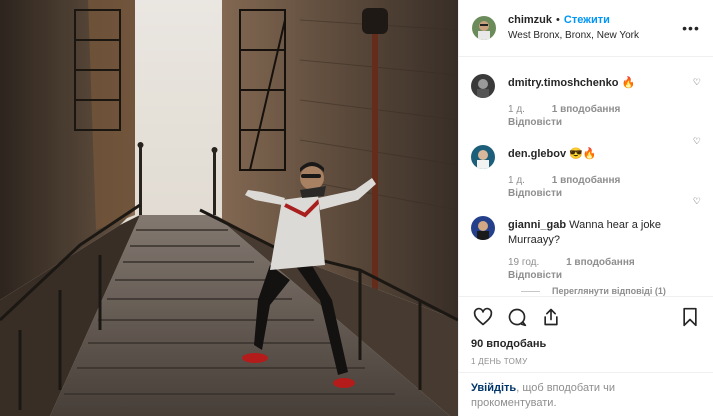  Describe the element at coordinates (690, 317) in the screenshot. I see `bookmark-icon` at that location.